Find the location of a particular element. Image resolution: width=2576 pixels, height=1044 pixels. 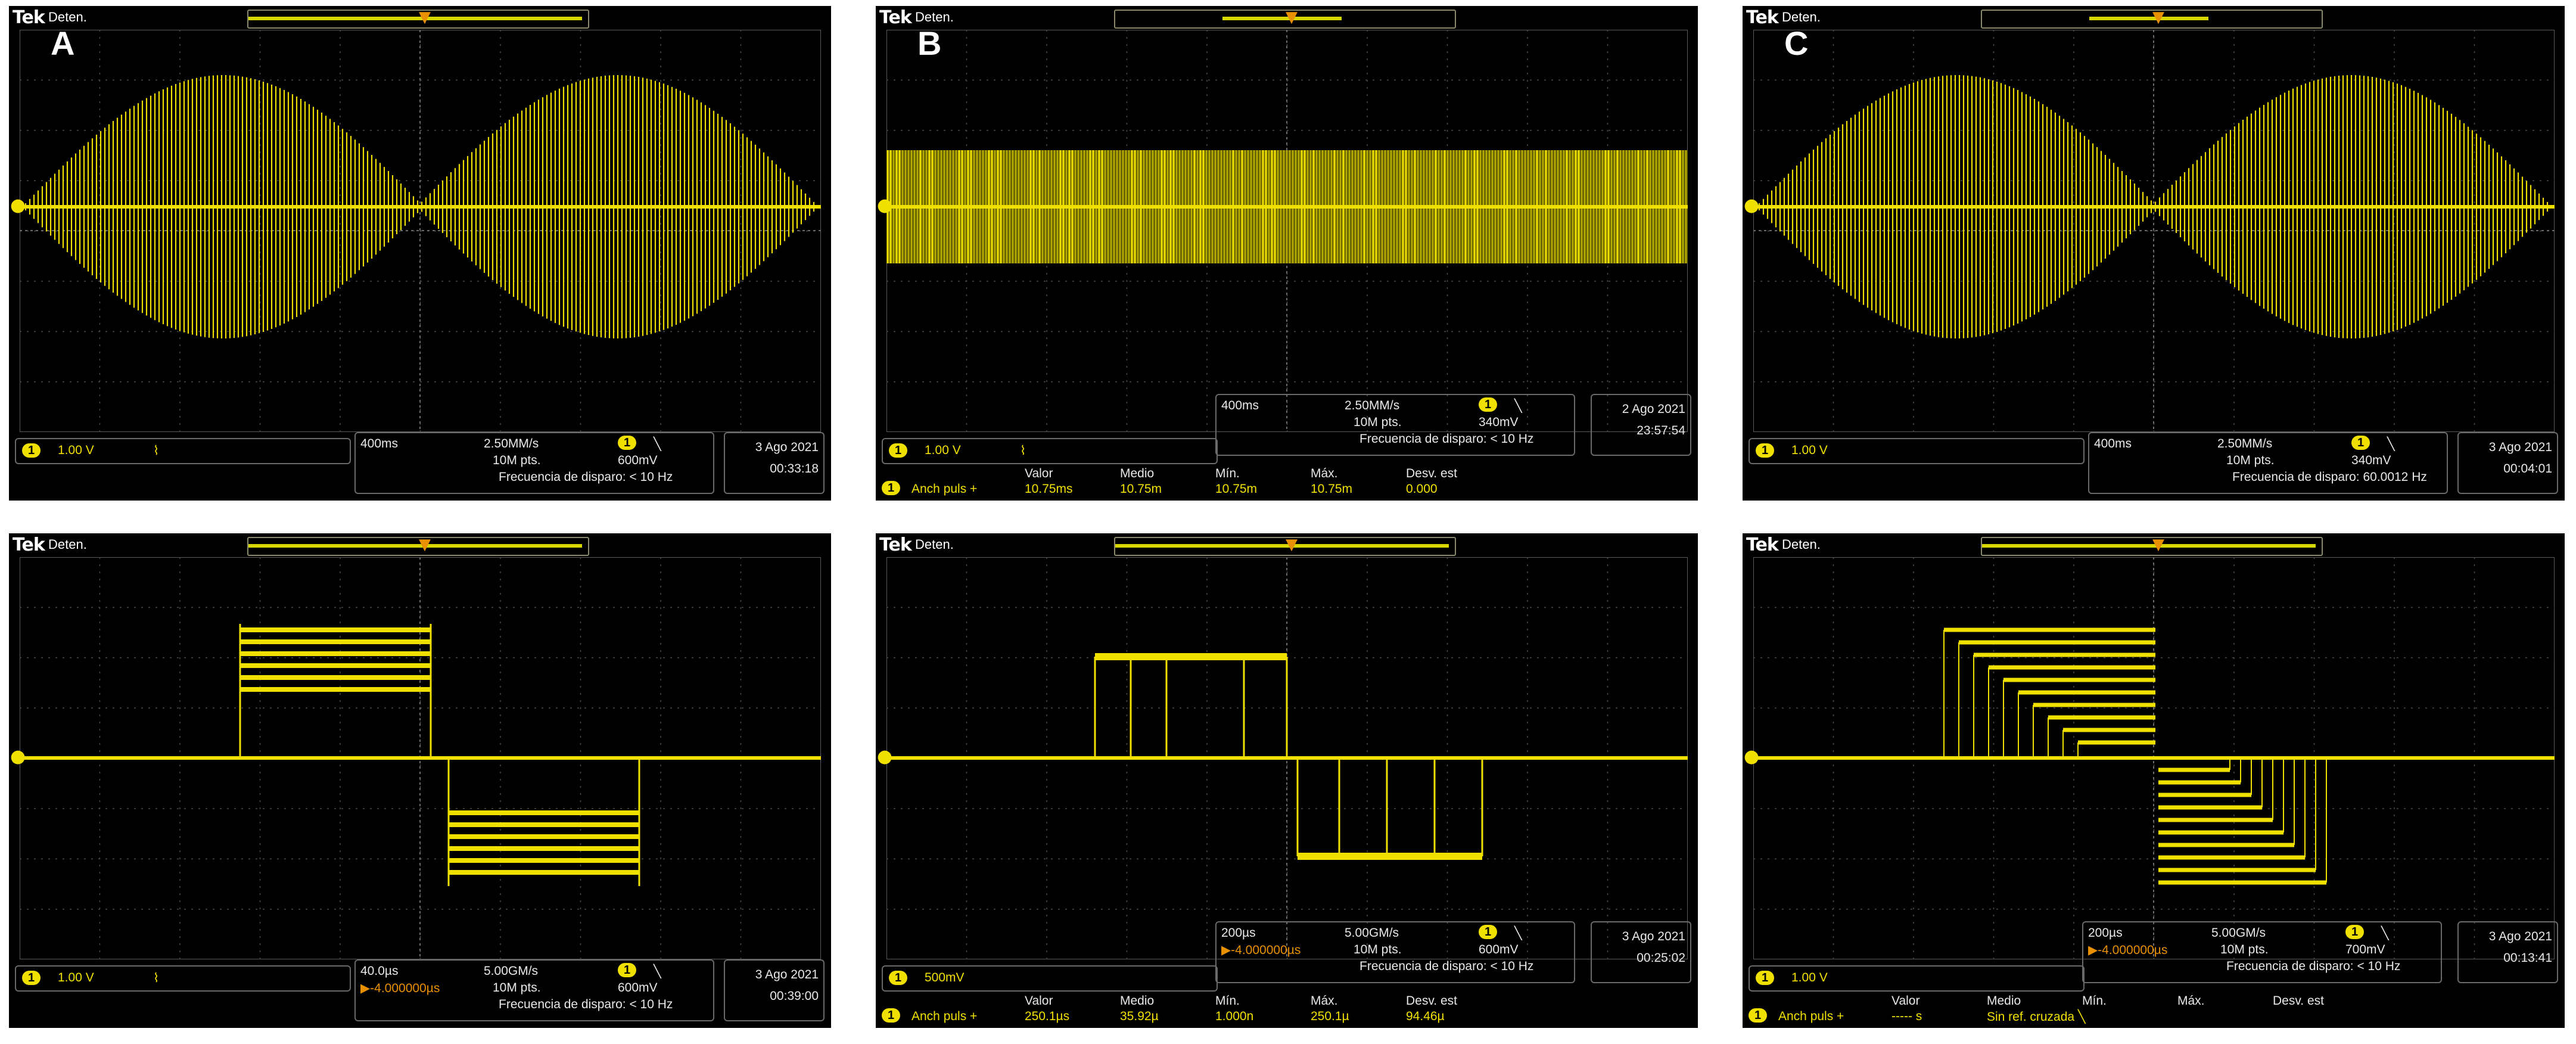

panel-label: C is located at coordinates (1796, 43).